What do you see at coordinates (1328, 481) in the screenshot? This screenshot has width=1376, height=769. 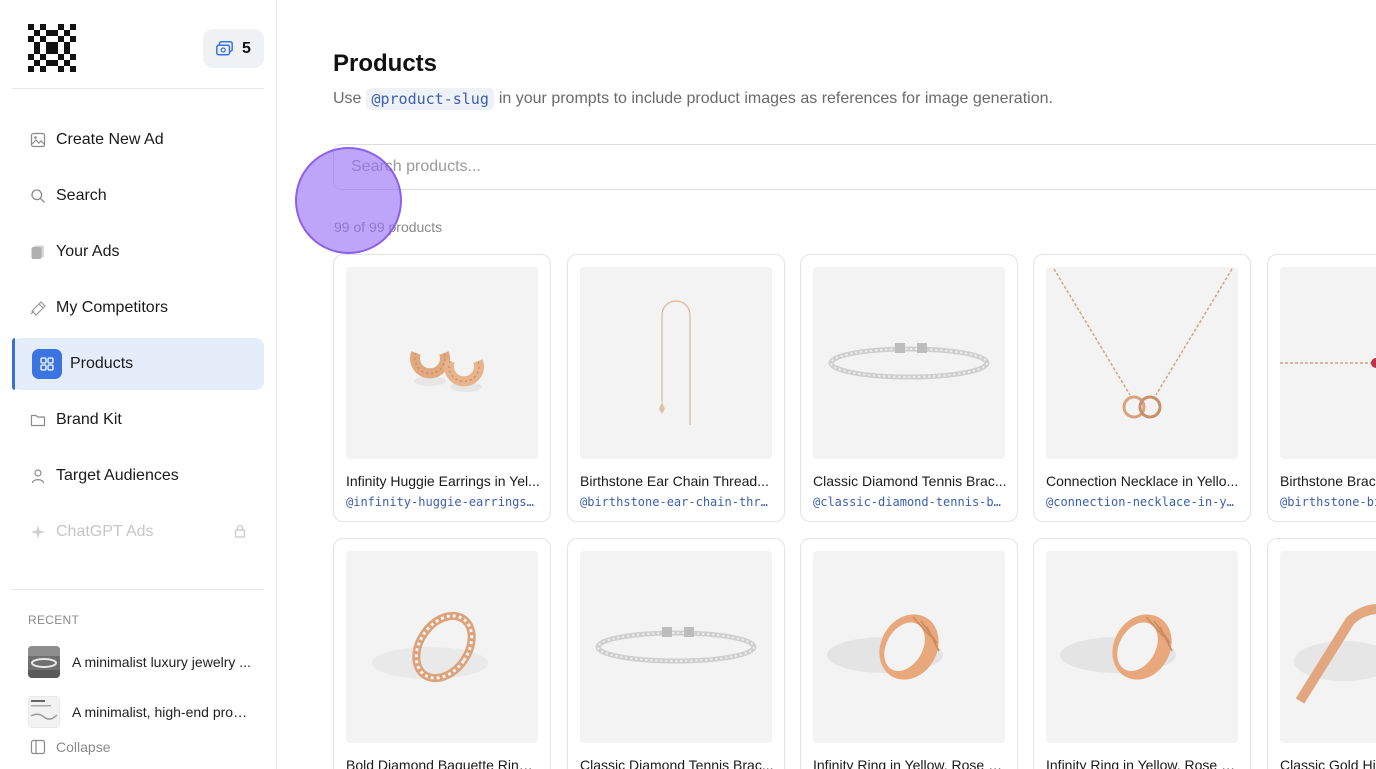 I see `product-name: Birthstone Brac` at bounding box center [1328, 481].